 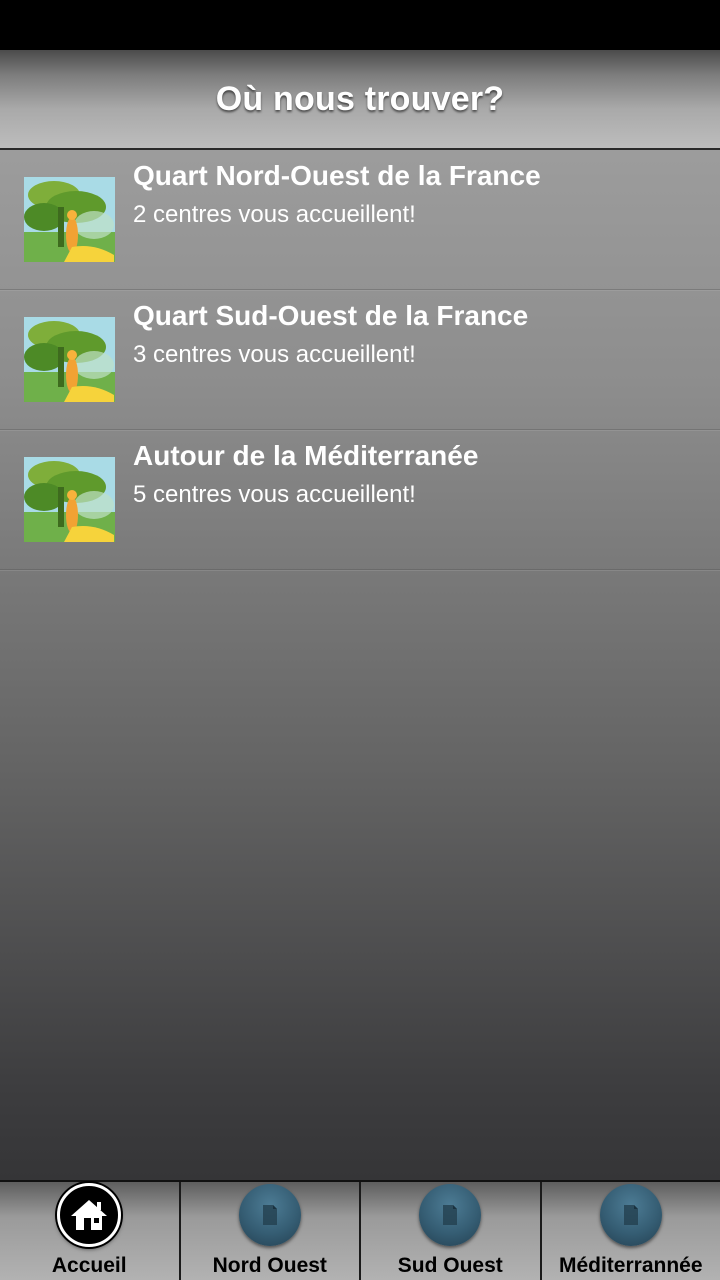 I want to click on tab-nord-ouest: Nord Ouest, so click(x=271, y=1231).